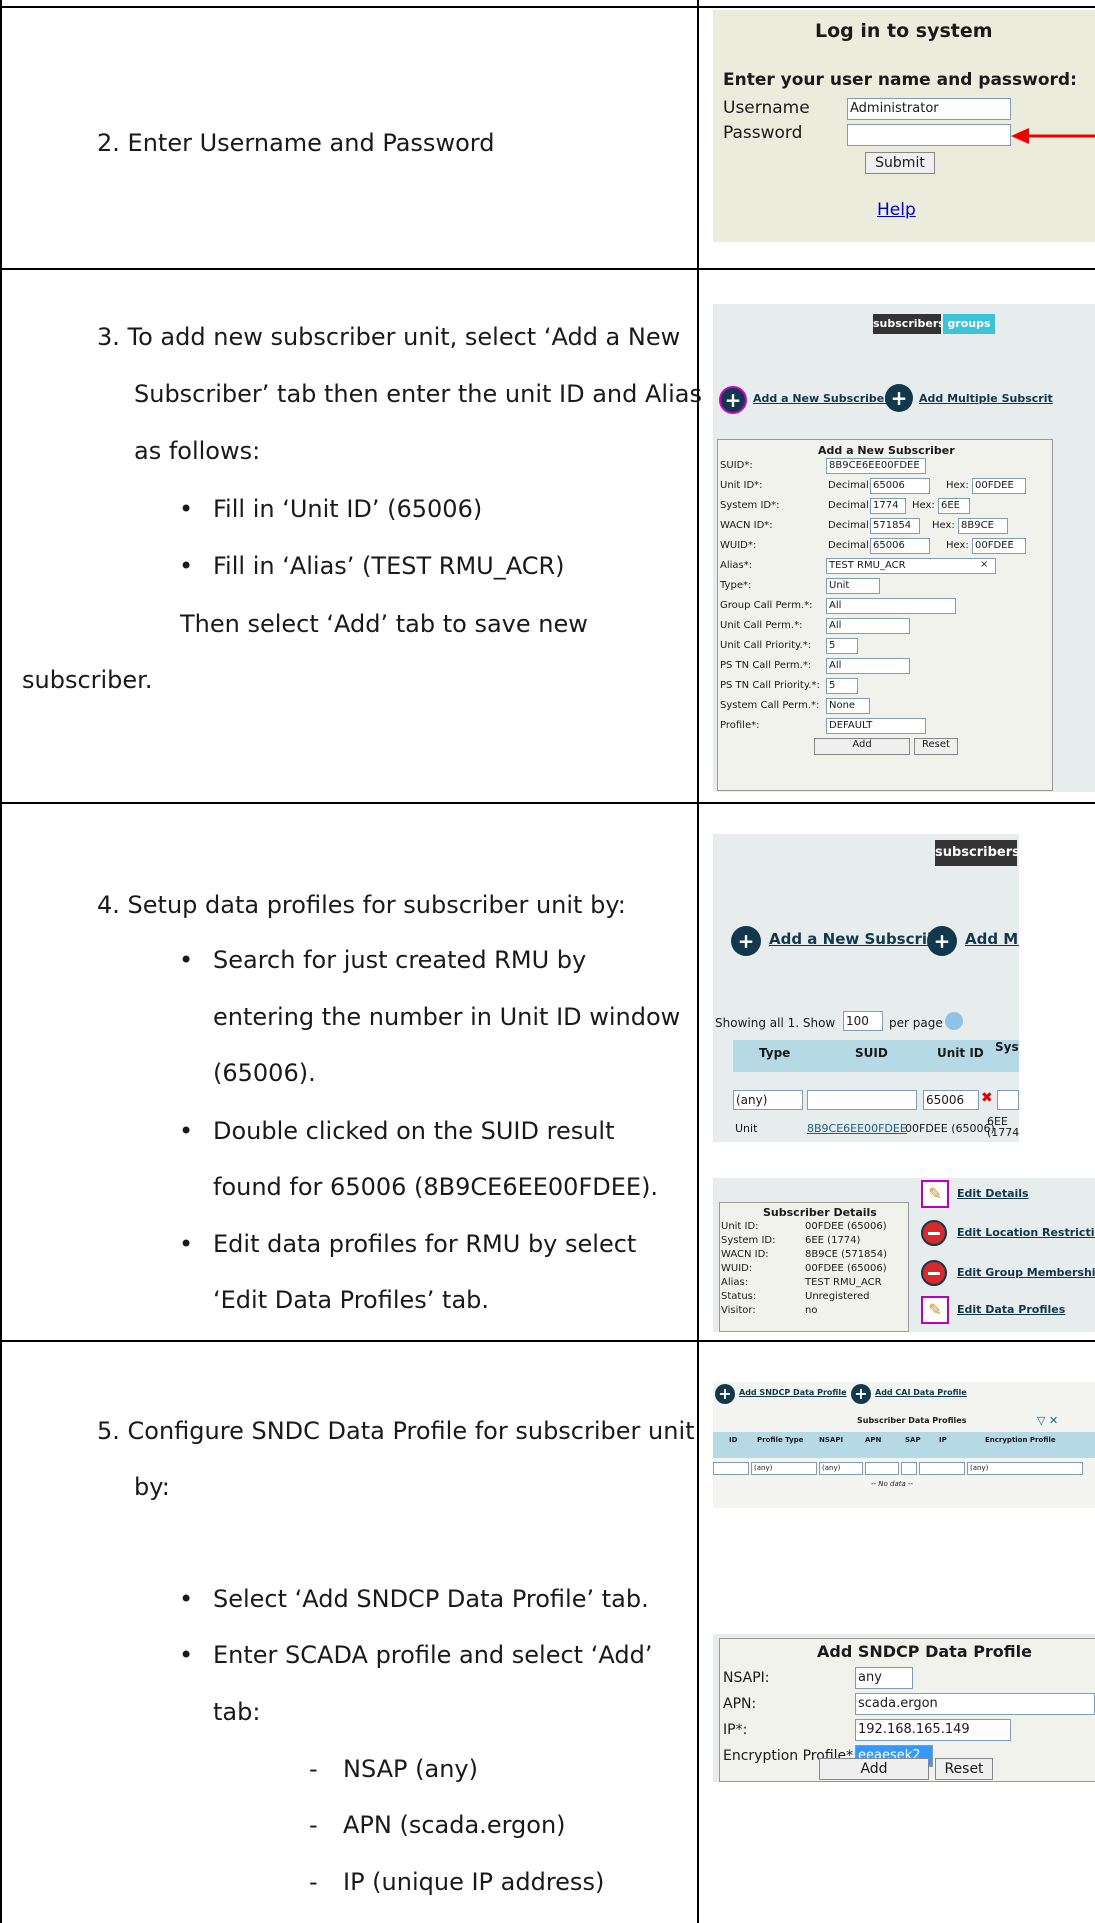 The width and height of the screenshot is (1095, 1923). Describe the element at coordinates (821, 398) in the screenshot. I see `add-new-subscriber-link: Add a New Subscriber` at that location.